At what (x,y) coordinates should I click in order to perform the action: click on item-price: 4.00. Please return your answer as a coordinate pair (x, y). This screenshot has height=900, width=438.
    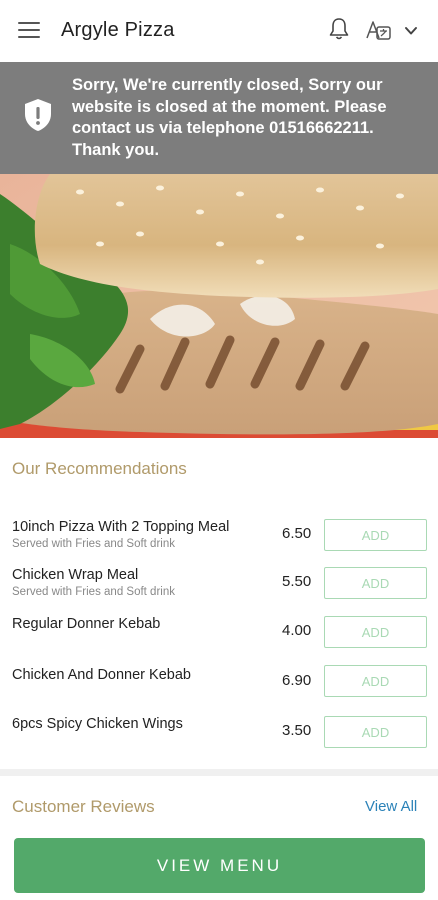
    Looking at the image, I should click on (297, 630).